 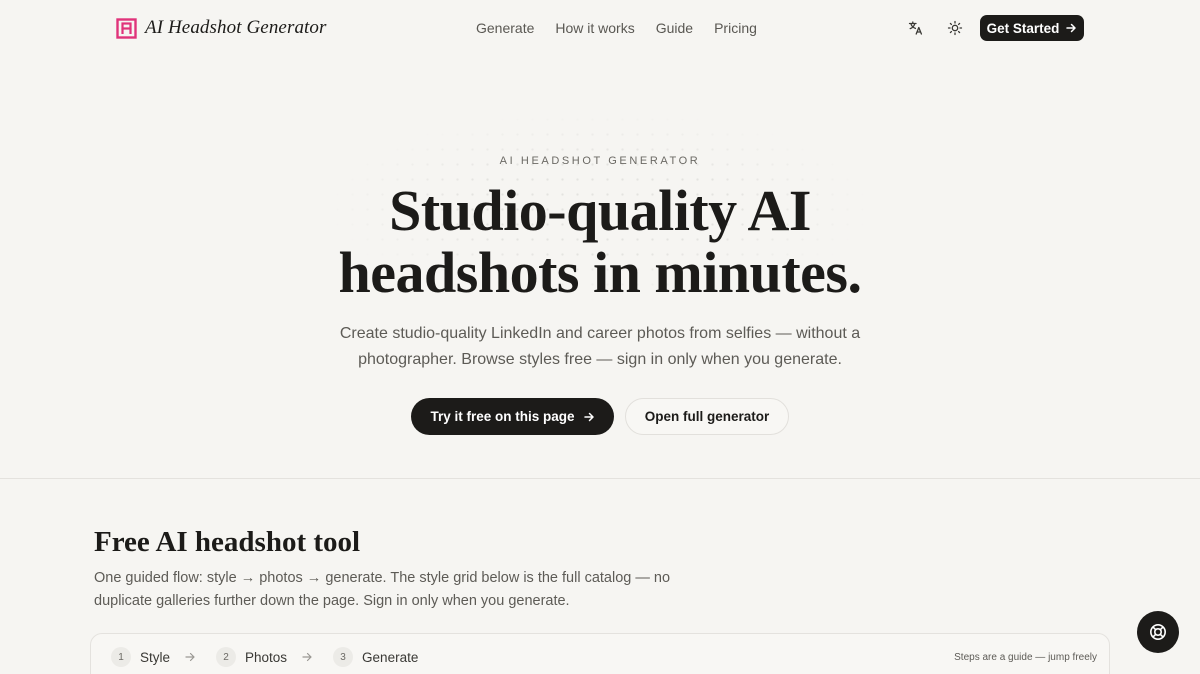 I want to click on brand-name: AI Headshot Generator, so click(x=236, y=27).